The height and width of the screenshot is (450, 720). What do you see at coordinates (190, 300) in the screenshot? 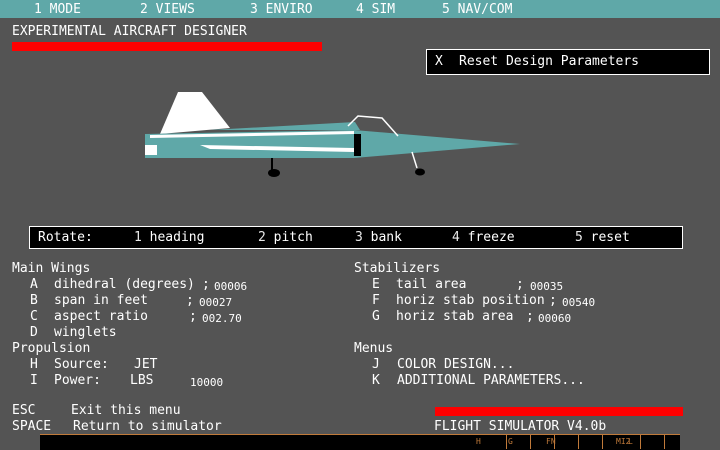
I see `wing-span-sep: ;` at bounding box center [190, 300].